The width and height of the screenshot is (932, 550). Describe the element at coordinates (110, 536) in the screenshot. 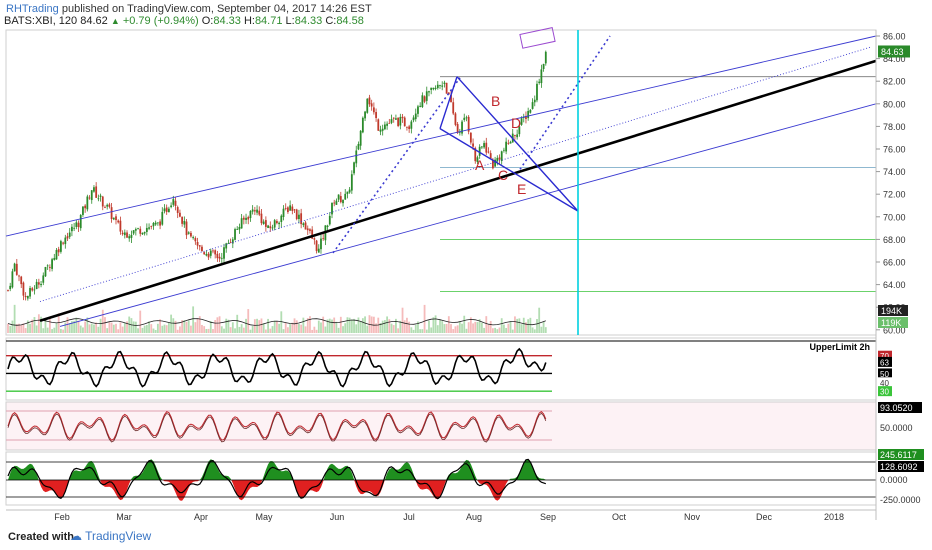

I see `tradingview-logo: ☁ TradingView` at that location.